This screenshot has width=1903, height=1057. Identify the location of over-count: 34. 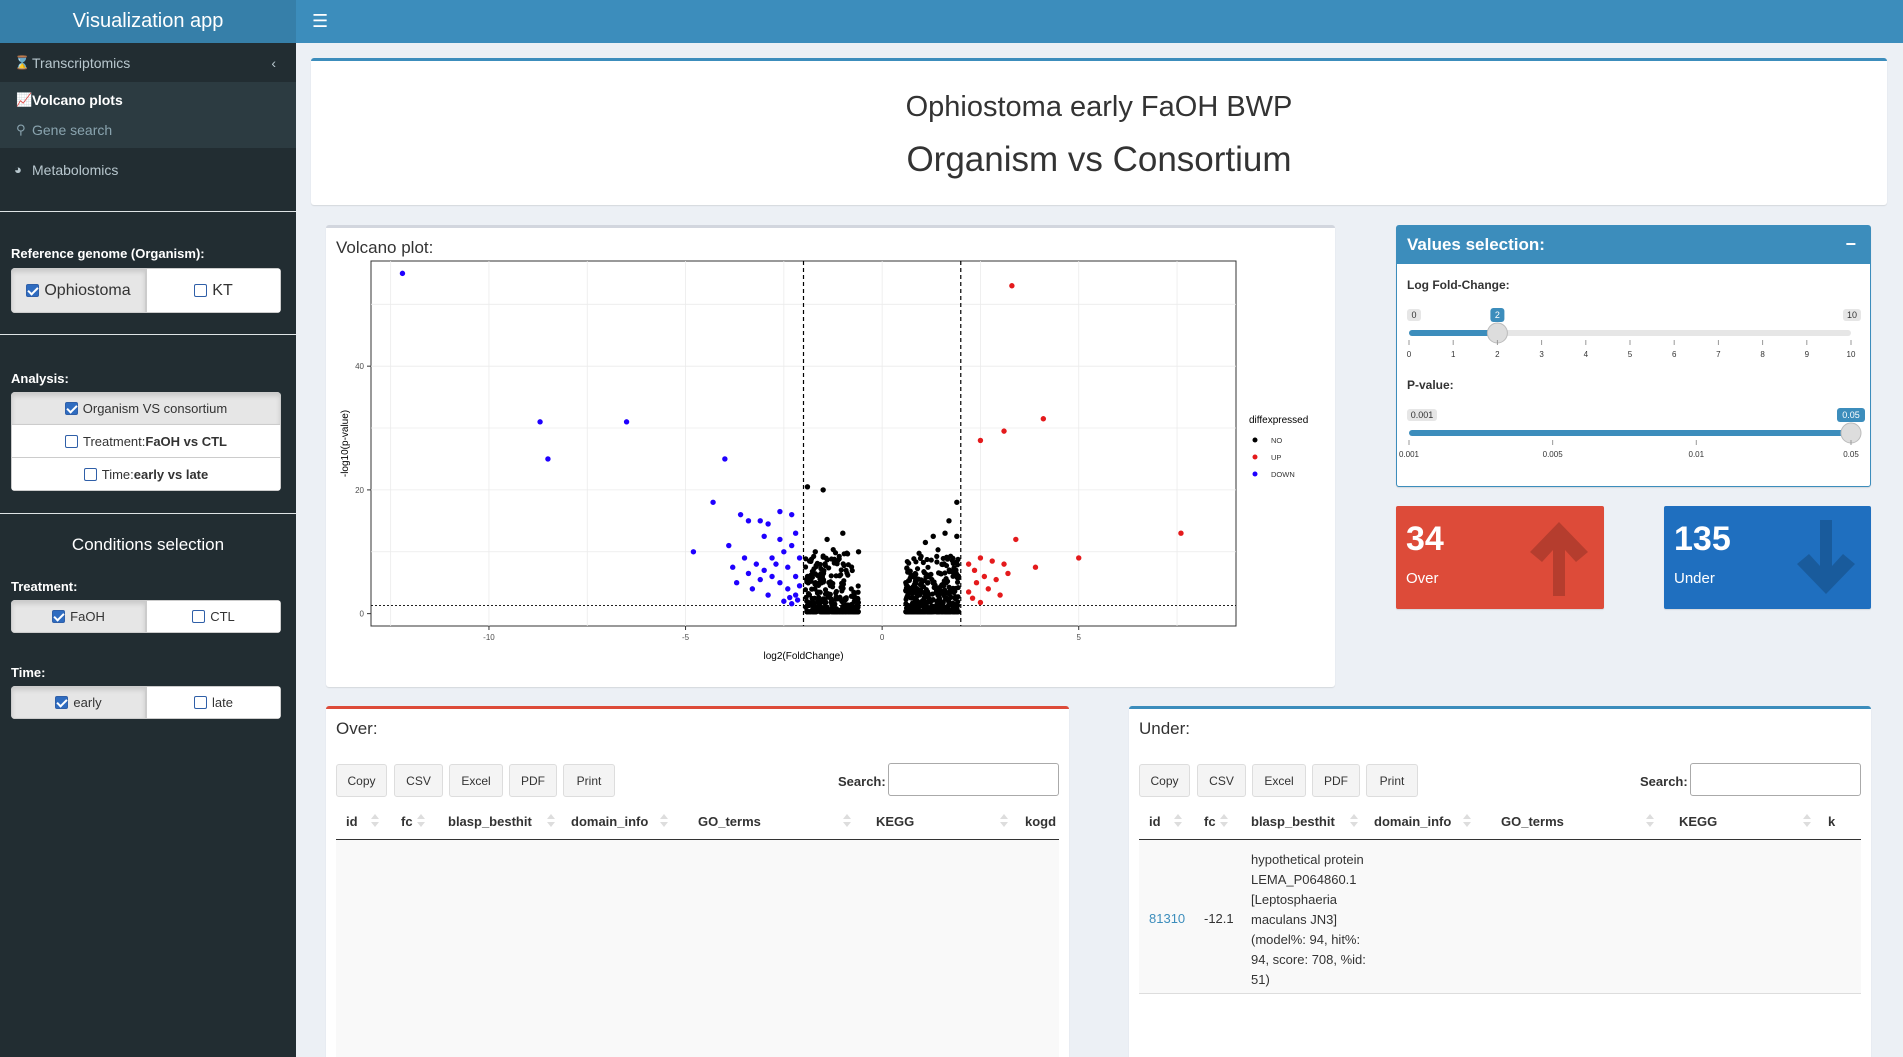
(1425, 539).